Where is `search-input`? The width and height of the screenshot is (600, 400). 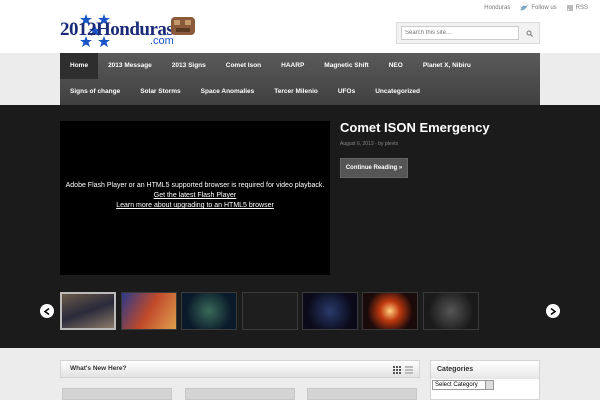
search-input is located at coordinates (460, 33).